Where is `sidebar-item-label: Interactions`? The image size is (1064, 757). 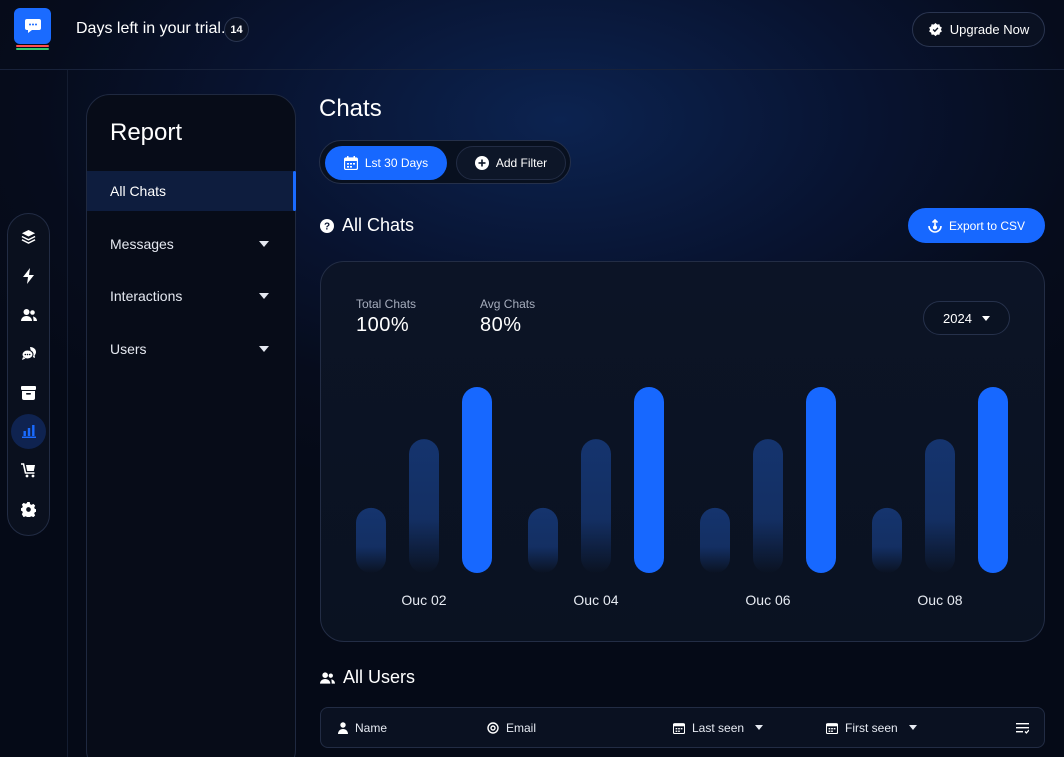 sidebar-item-label: Interactions is located at coordinates (146, 296).